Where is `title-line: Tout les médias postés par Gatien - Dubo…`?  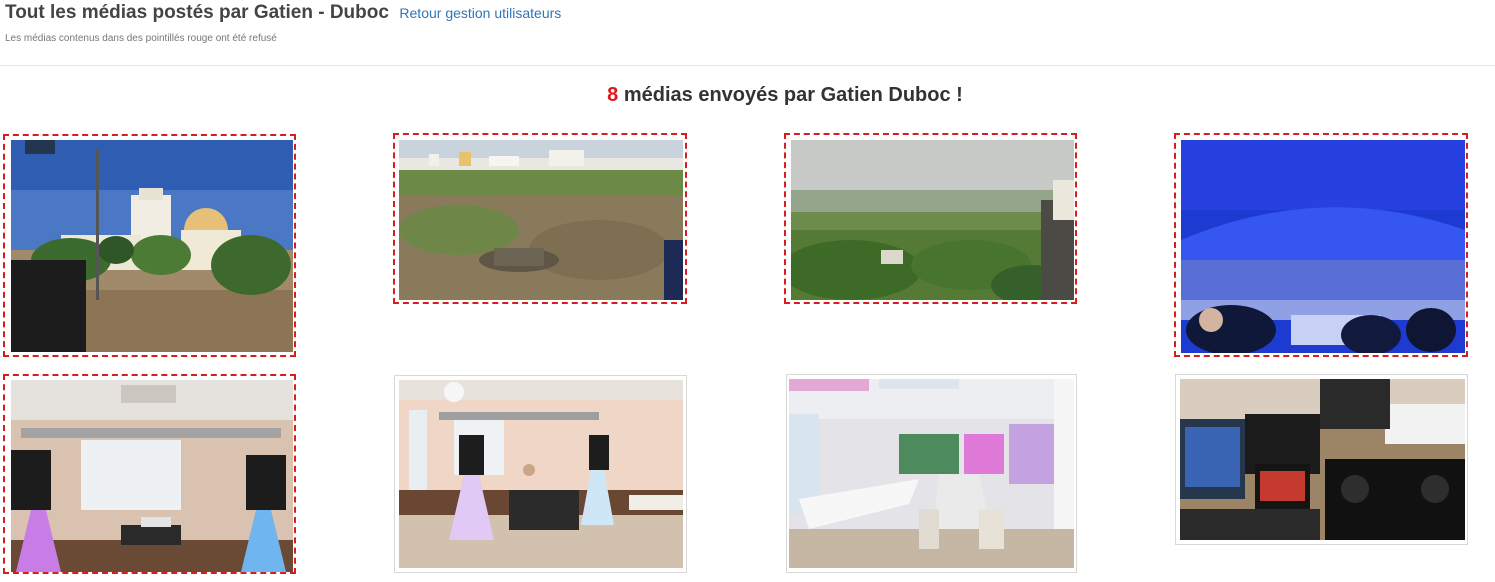 title-line: Tout les médias postés par Gatien - Dubo… is located at coordinates (283, 13).